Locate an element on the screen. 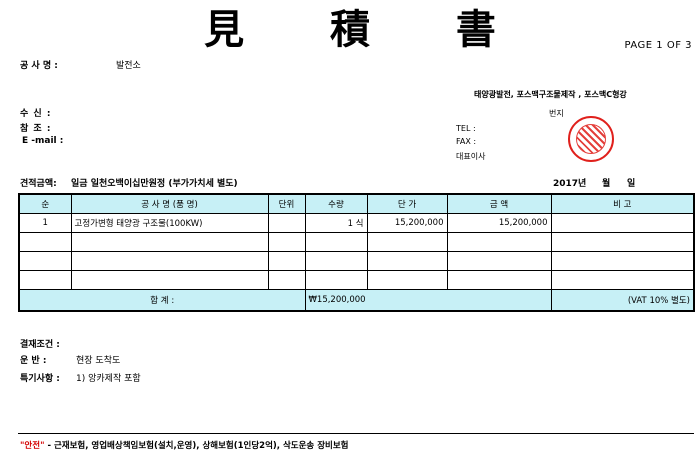 The height and width of the screenshot is (451, 700). header-unit-price: 단 가 is located at coordinates (407, 203).